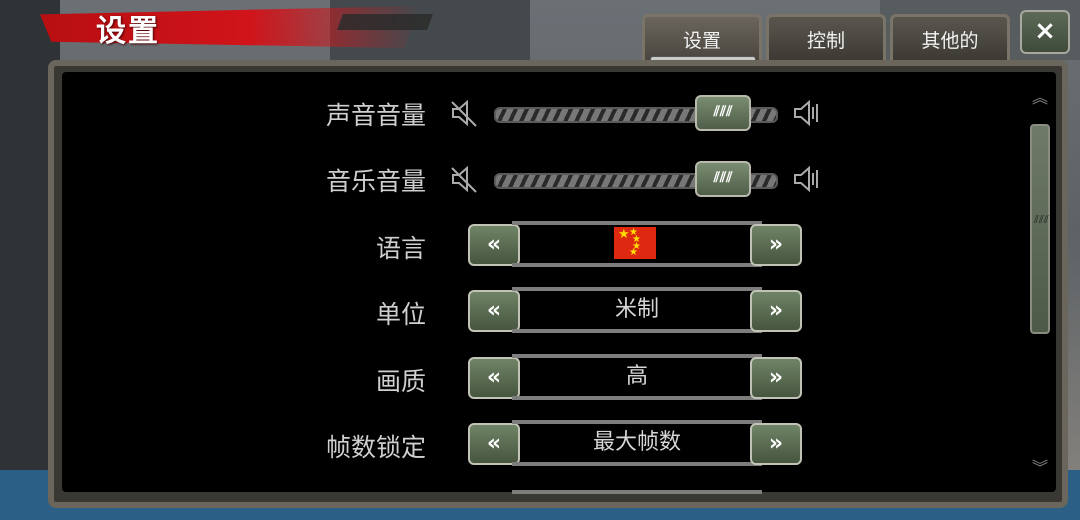 The image size is (1080, 520). I want to click on units-next-button: », so click(776, 311).